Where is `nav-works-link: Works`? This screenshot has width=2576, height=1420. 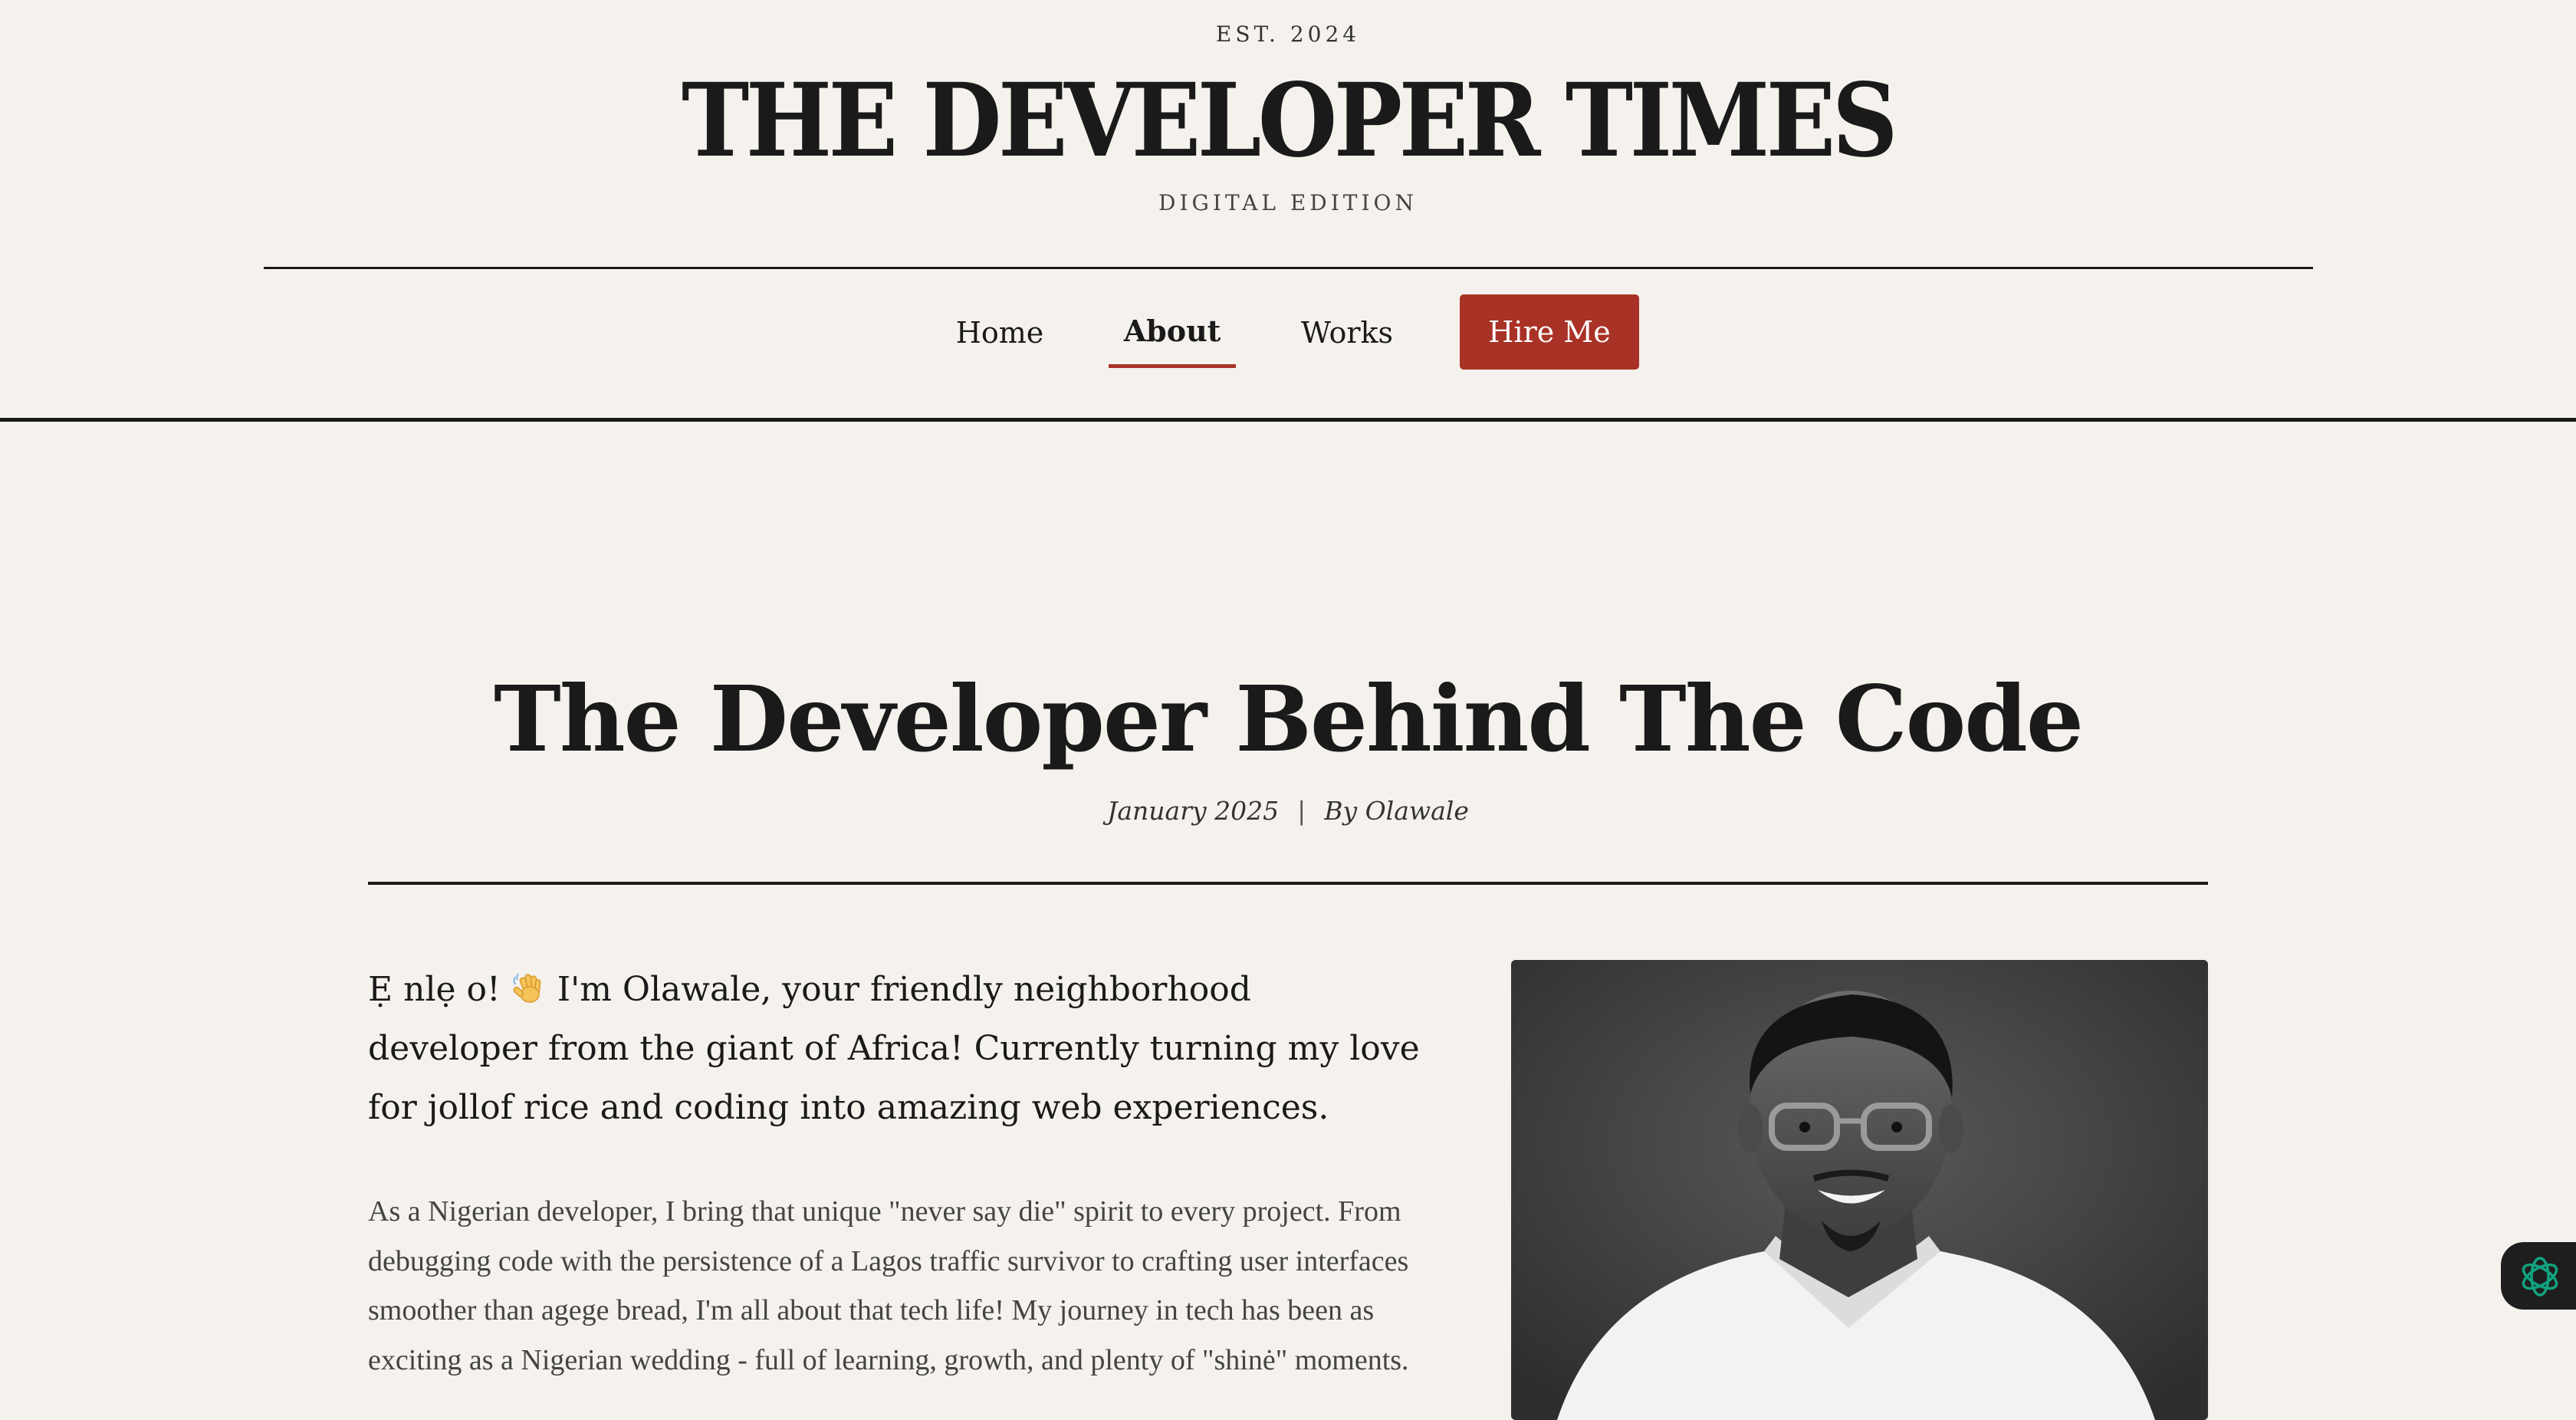
nav-works-link: Works is located at coordinates (1347, 331).